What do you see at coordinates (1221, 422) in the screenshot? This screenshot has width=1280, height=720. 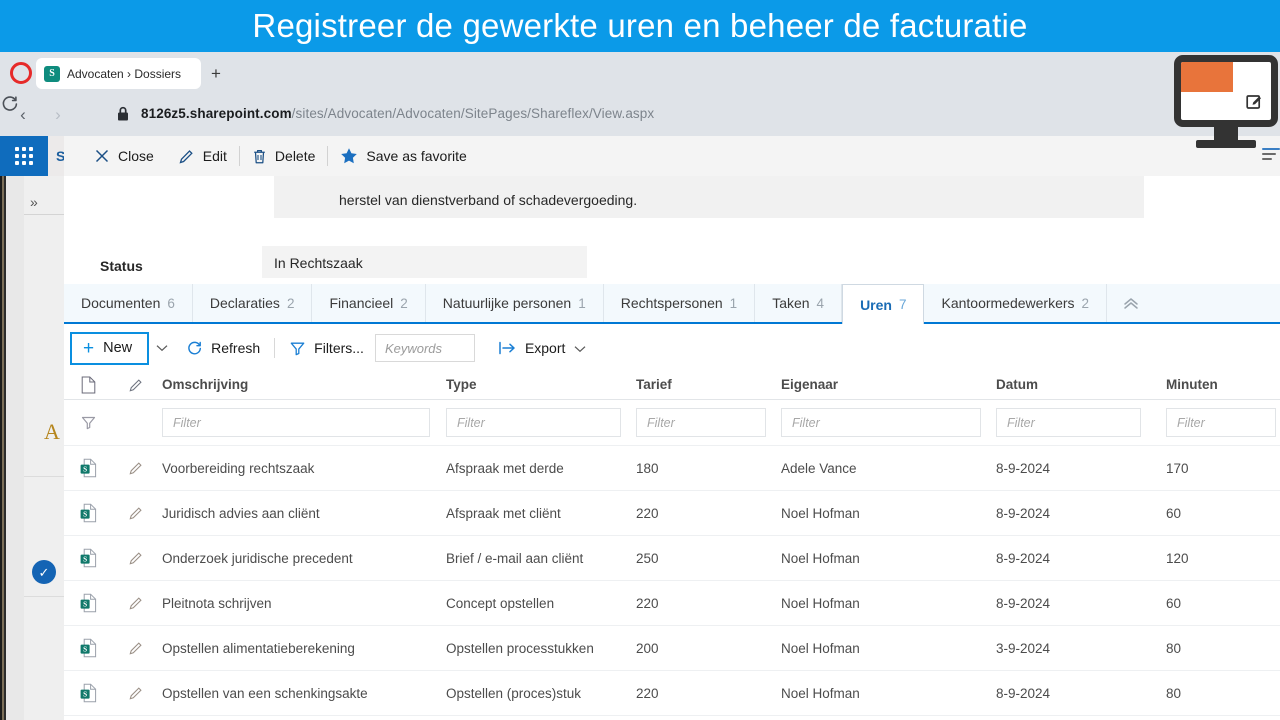 I see `filter-input-minuten` at bounding box center [1221, 422].